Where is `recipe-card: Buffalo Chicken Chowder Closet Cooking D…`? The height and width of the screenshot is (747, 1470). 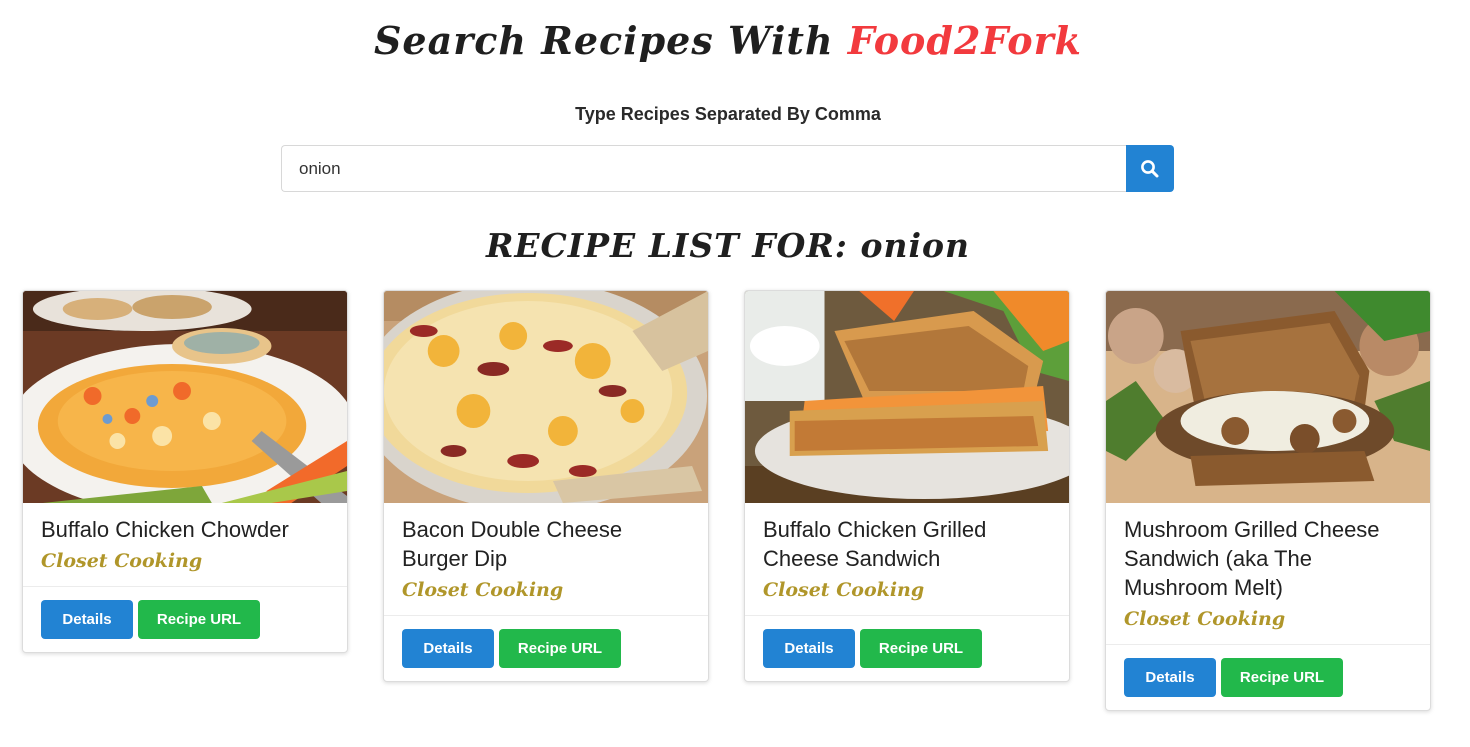
recipe-card: Buffalo Chicken Chowder Closet Cooking D… is located at coordinates (185, 471).